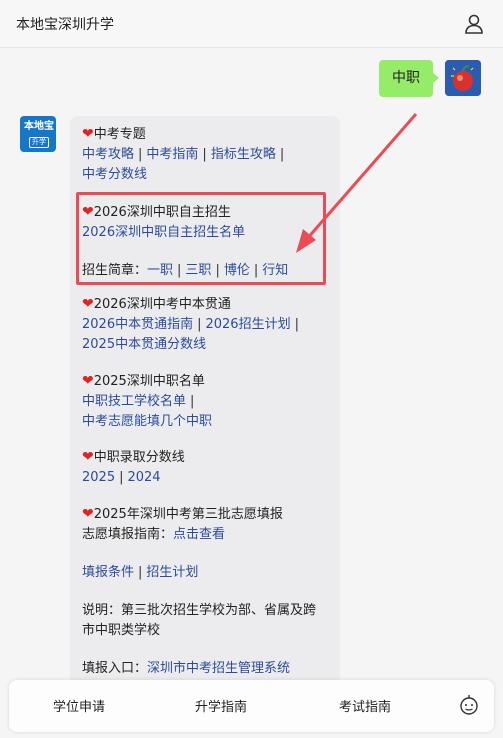 The image size is (503, 738). What do you see at coordinates (143, 477) in the screenshot?
I see `link-year-2024: 2024` at bounding box center [143, 477].